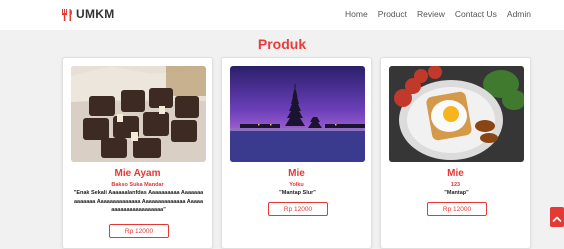 This screenshot has width=564, height=249. I want to click on product-subtitle: 123, so click(455, 185).